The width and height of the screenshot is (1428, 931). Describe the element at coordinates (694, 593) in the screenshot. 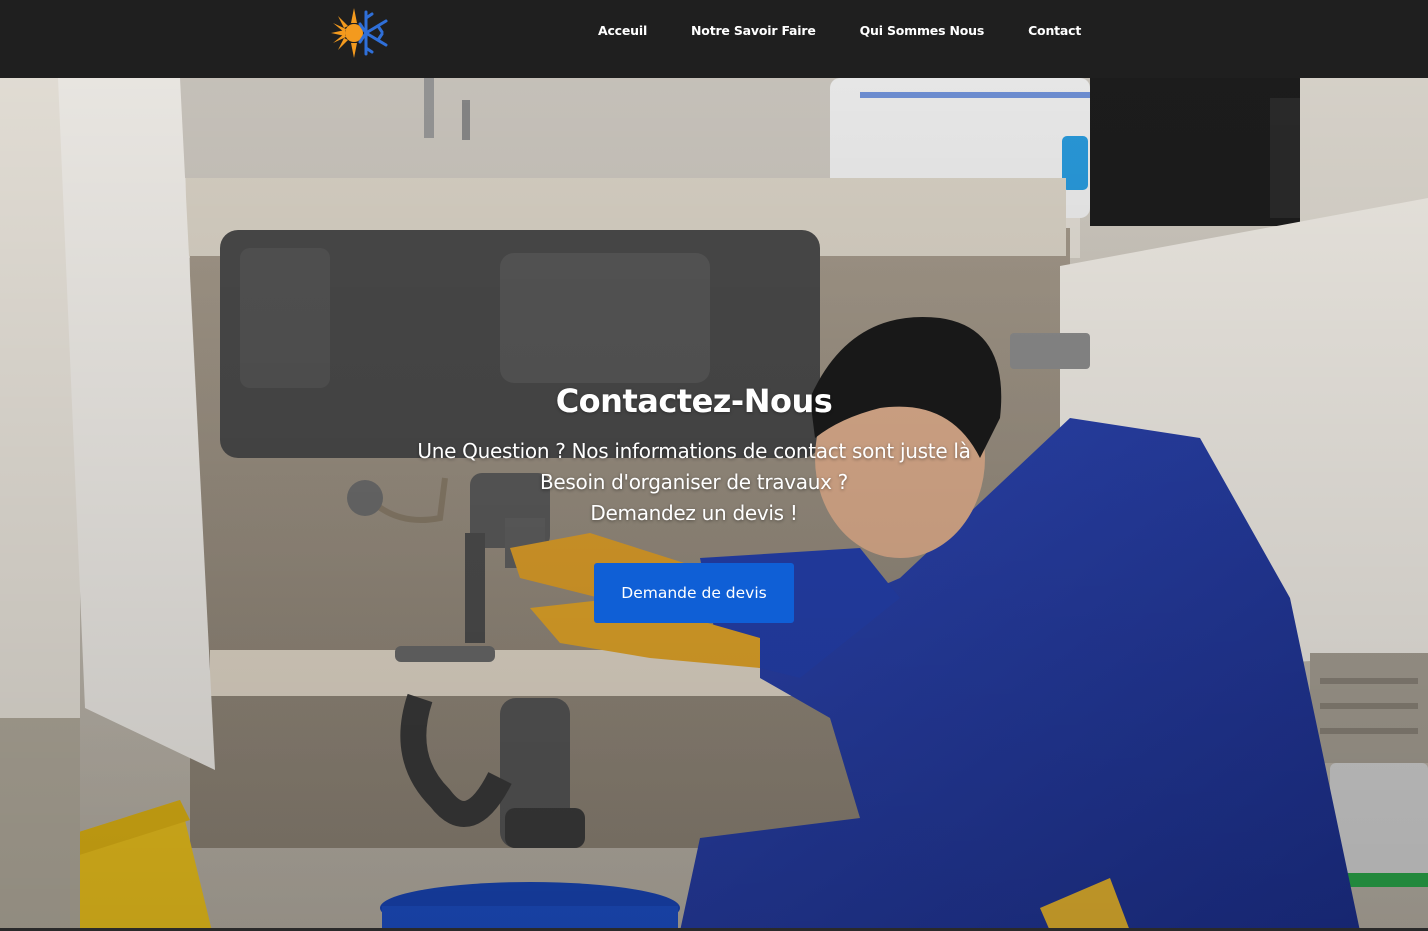

I see `quote-request-button: Demande de devis` at that location.